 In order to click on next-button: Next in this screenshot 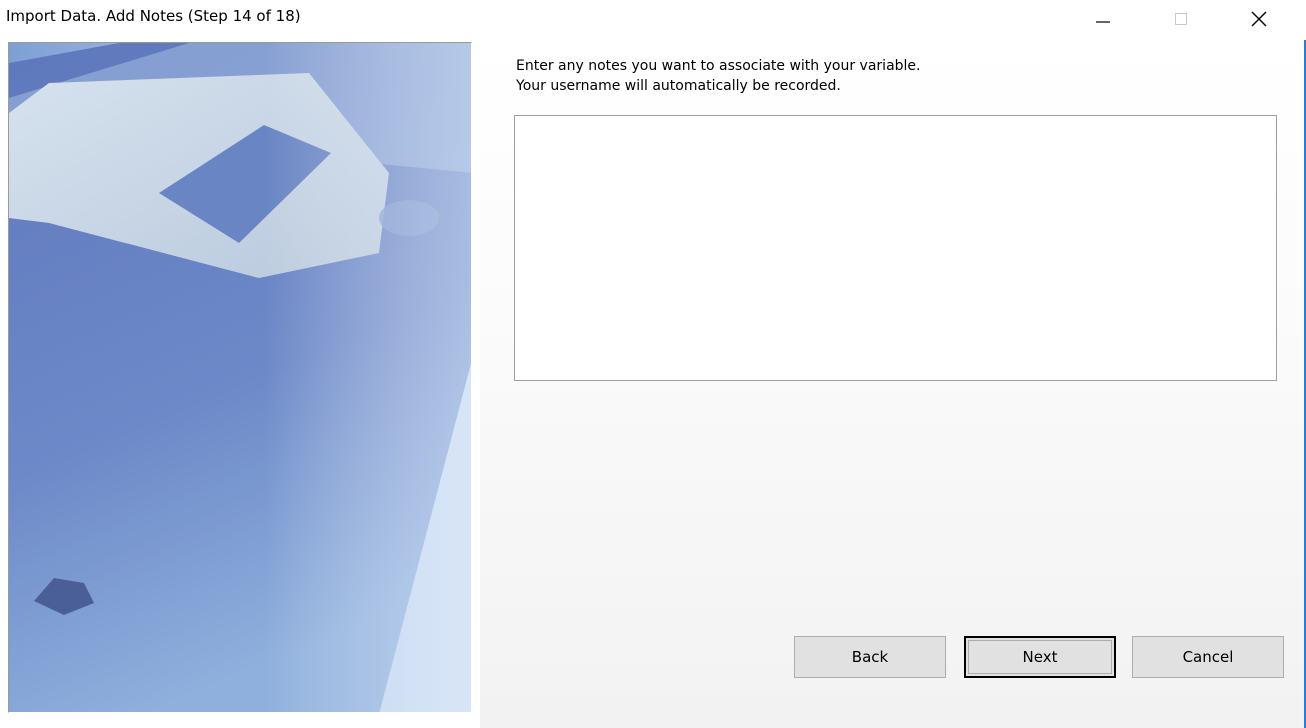, I will do `click(1040, 657)`.